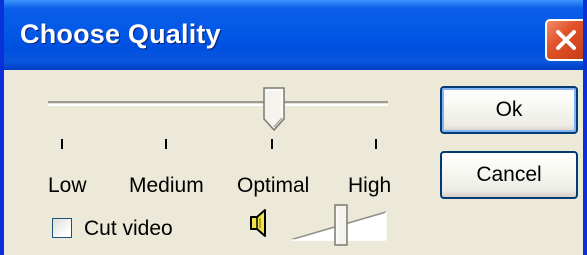 The width and height of the screenshot is (587, 255). What do you see at coordinates (273, 185) in the screenshot?
I see `tick-label-optimal: Optimal` at bounding box center [273, 185].